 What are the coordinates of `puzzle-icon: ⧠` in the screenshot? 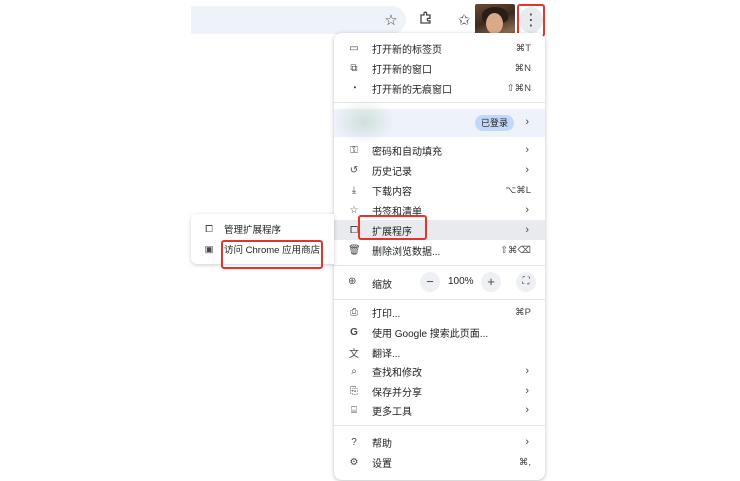 It's located at (209, 229).